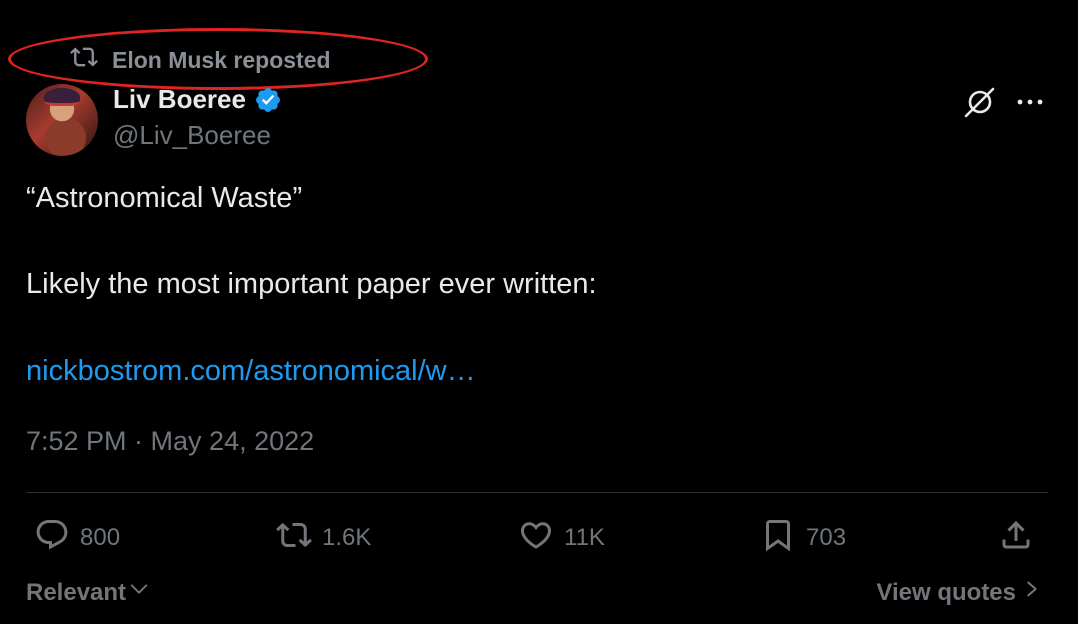  I want to click on tweet-timestamp: 7:52 PM · May 24, 2022, so click(170, 441).